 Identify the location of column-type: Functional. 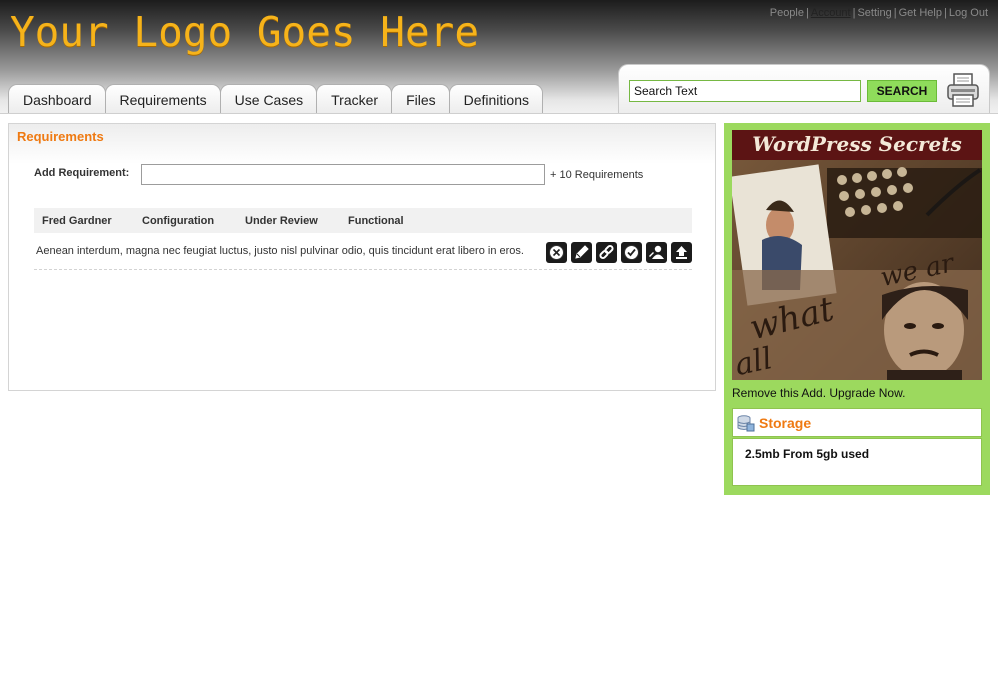
(376, 221).